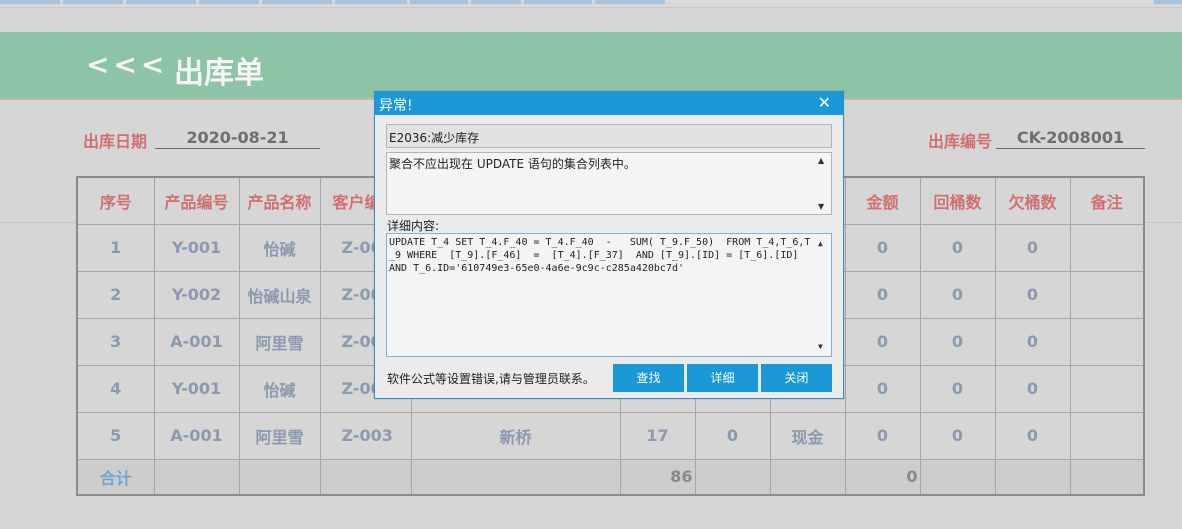 The height and width of the screenshot is (529, 1182). Describe the element at coordinates (512, 164) in the screenshot. I see `error-message-text: 聚合不应出现在 UPDATE 语句的集合列表中。` at that location.